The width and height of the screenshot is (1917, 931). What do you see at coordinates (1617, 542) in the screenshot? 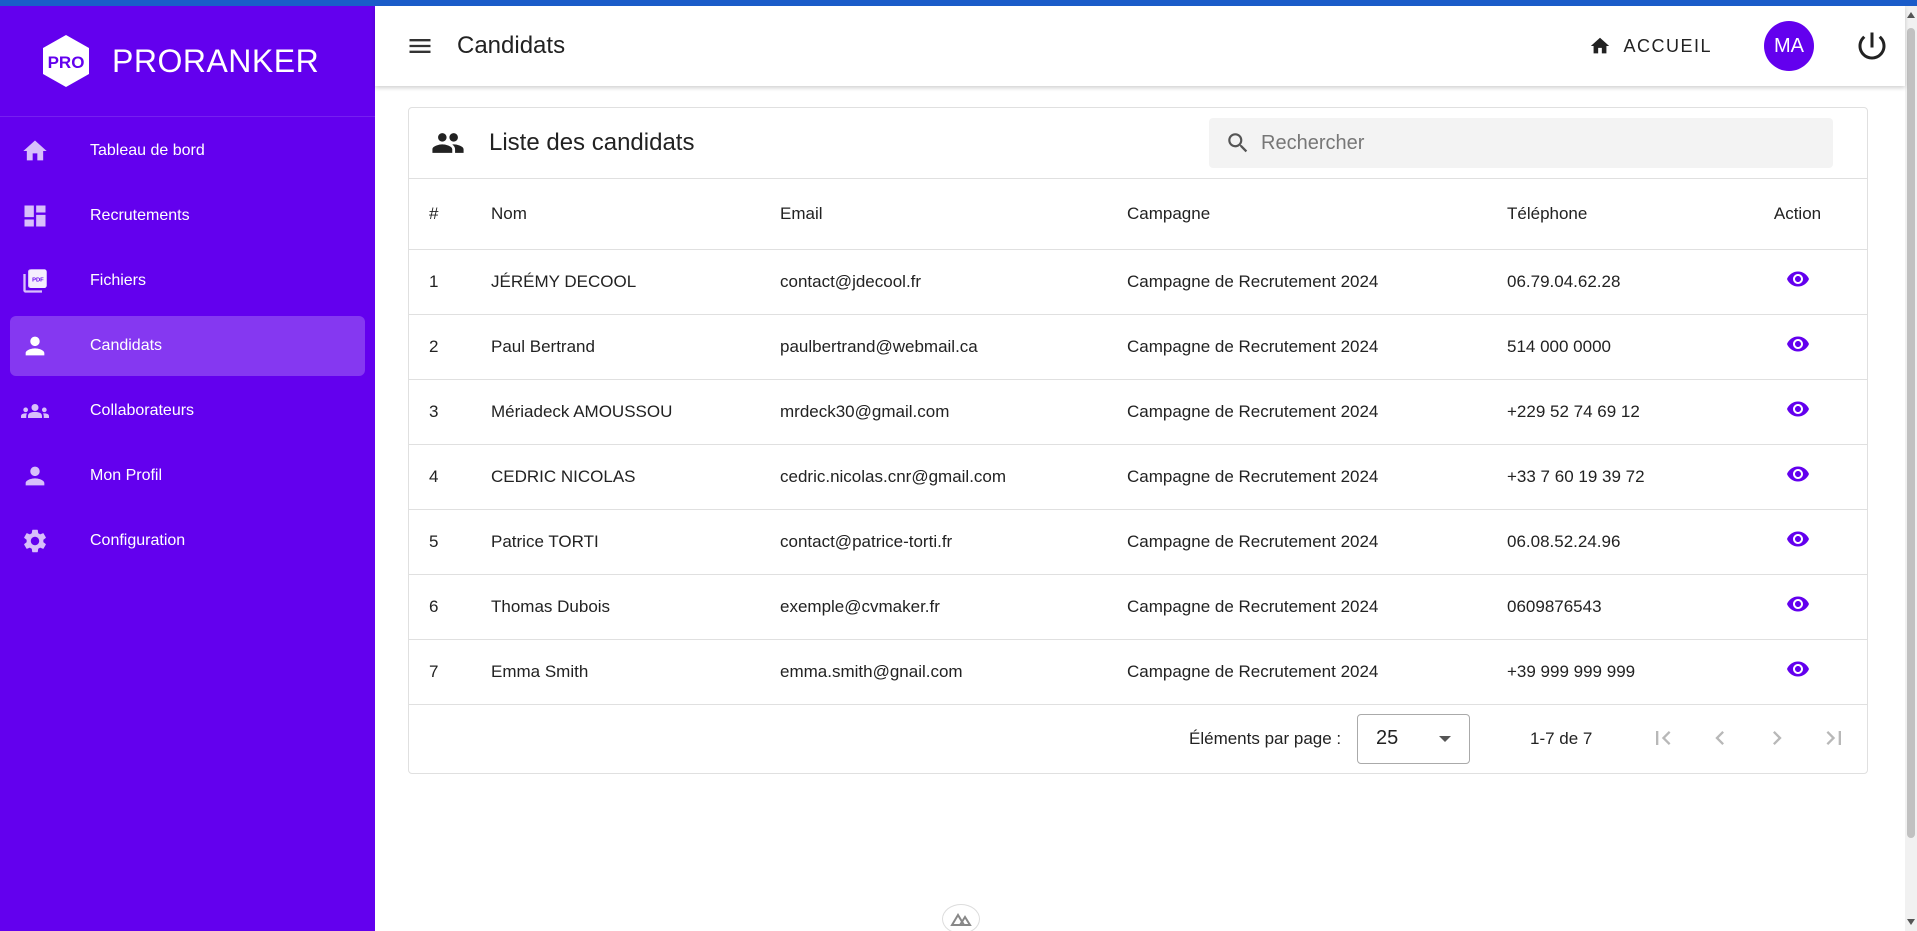
I see `candidate-phone: 06.08.52.24.96` at bounding box center [1617, 542].